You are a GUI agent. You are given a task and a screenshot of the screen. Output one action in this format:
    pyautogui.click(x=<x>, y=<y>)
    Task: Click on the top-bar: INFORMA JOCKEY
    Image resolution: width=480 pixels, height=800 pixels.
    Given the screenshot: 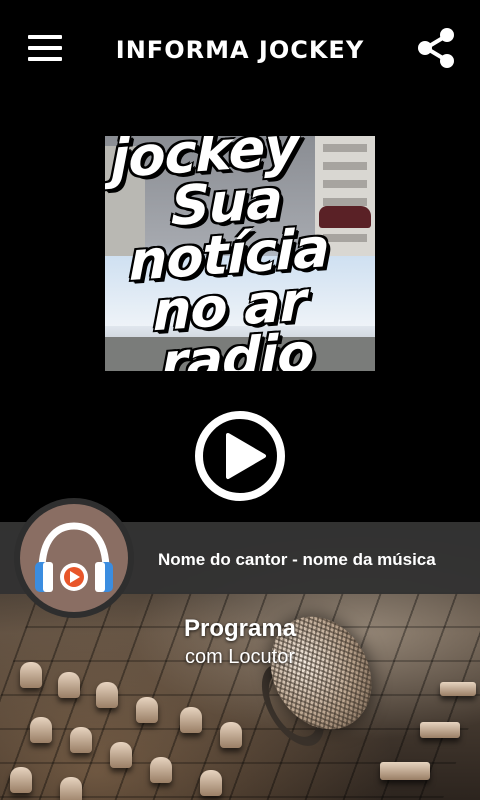 What is the action you would take?
    pyautogui.click(x=240, y=50)
    